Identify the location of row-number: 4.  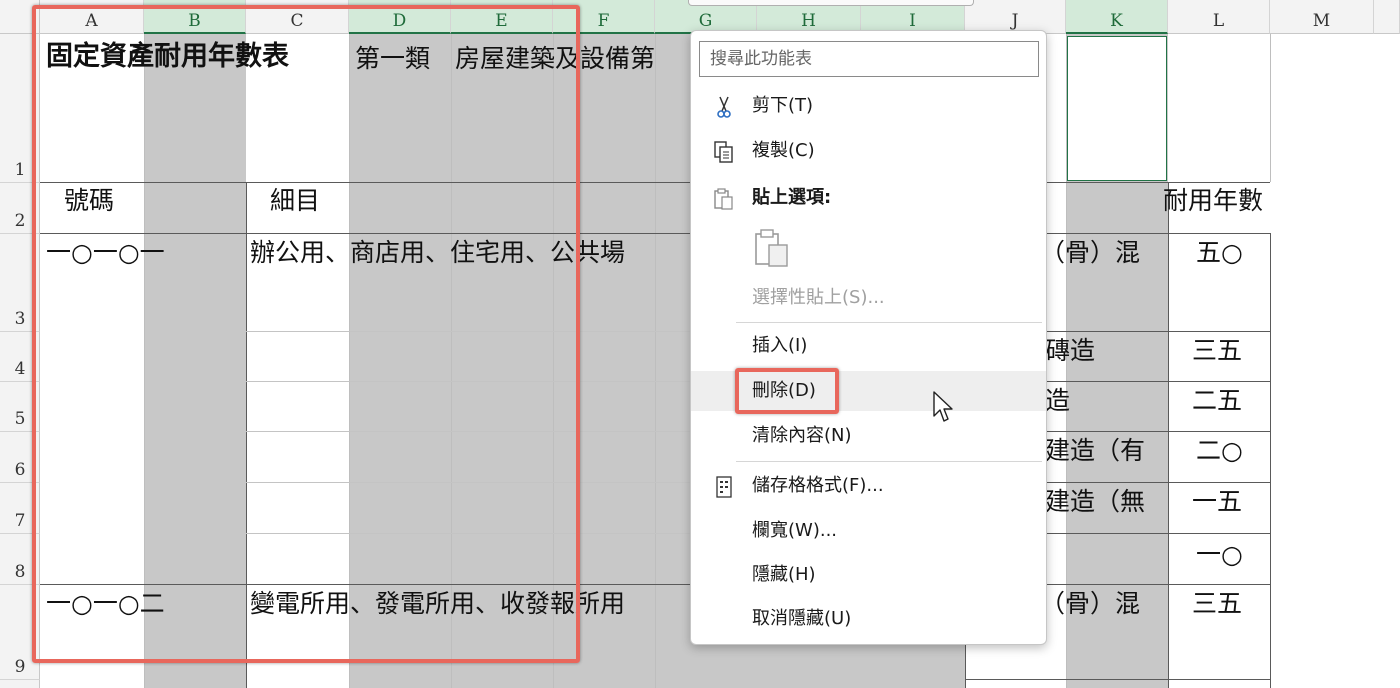
(20, 369).